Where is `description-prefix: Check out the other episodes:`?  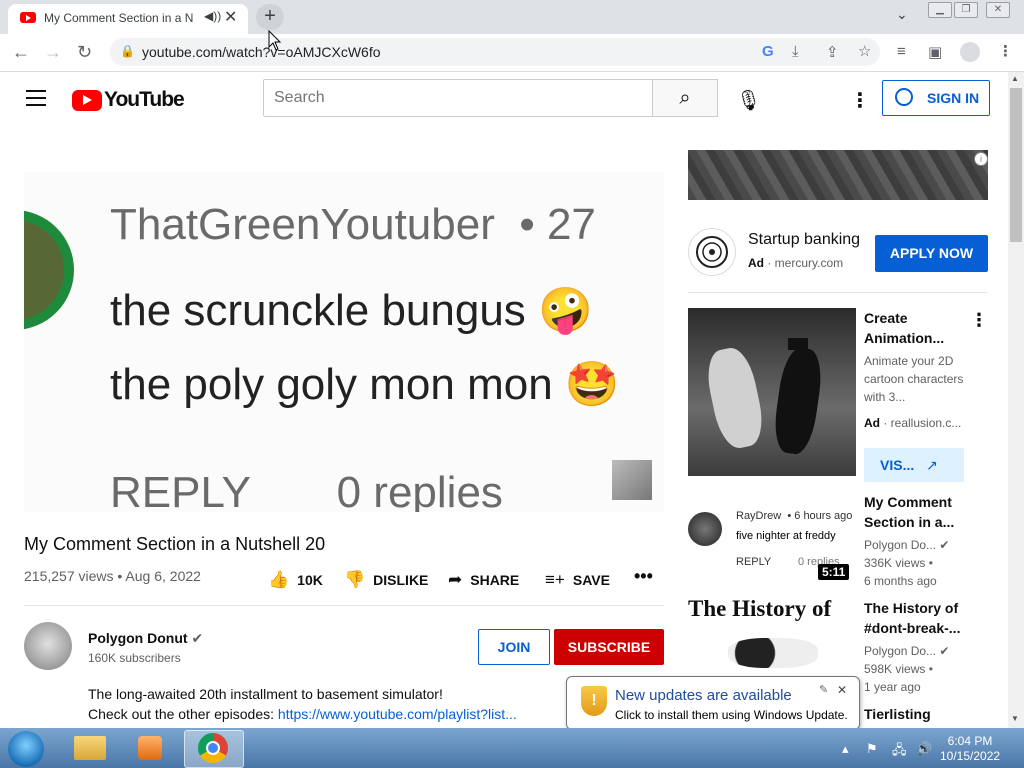 description-prefix: Check out the other episodes: is located at coordinates (183, 714).